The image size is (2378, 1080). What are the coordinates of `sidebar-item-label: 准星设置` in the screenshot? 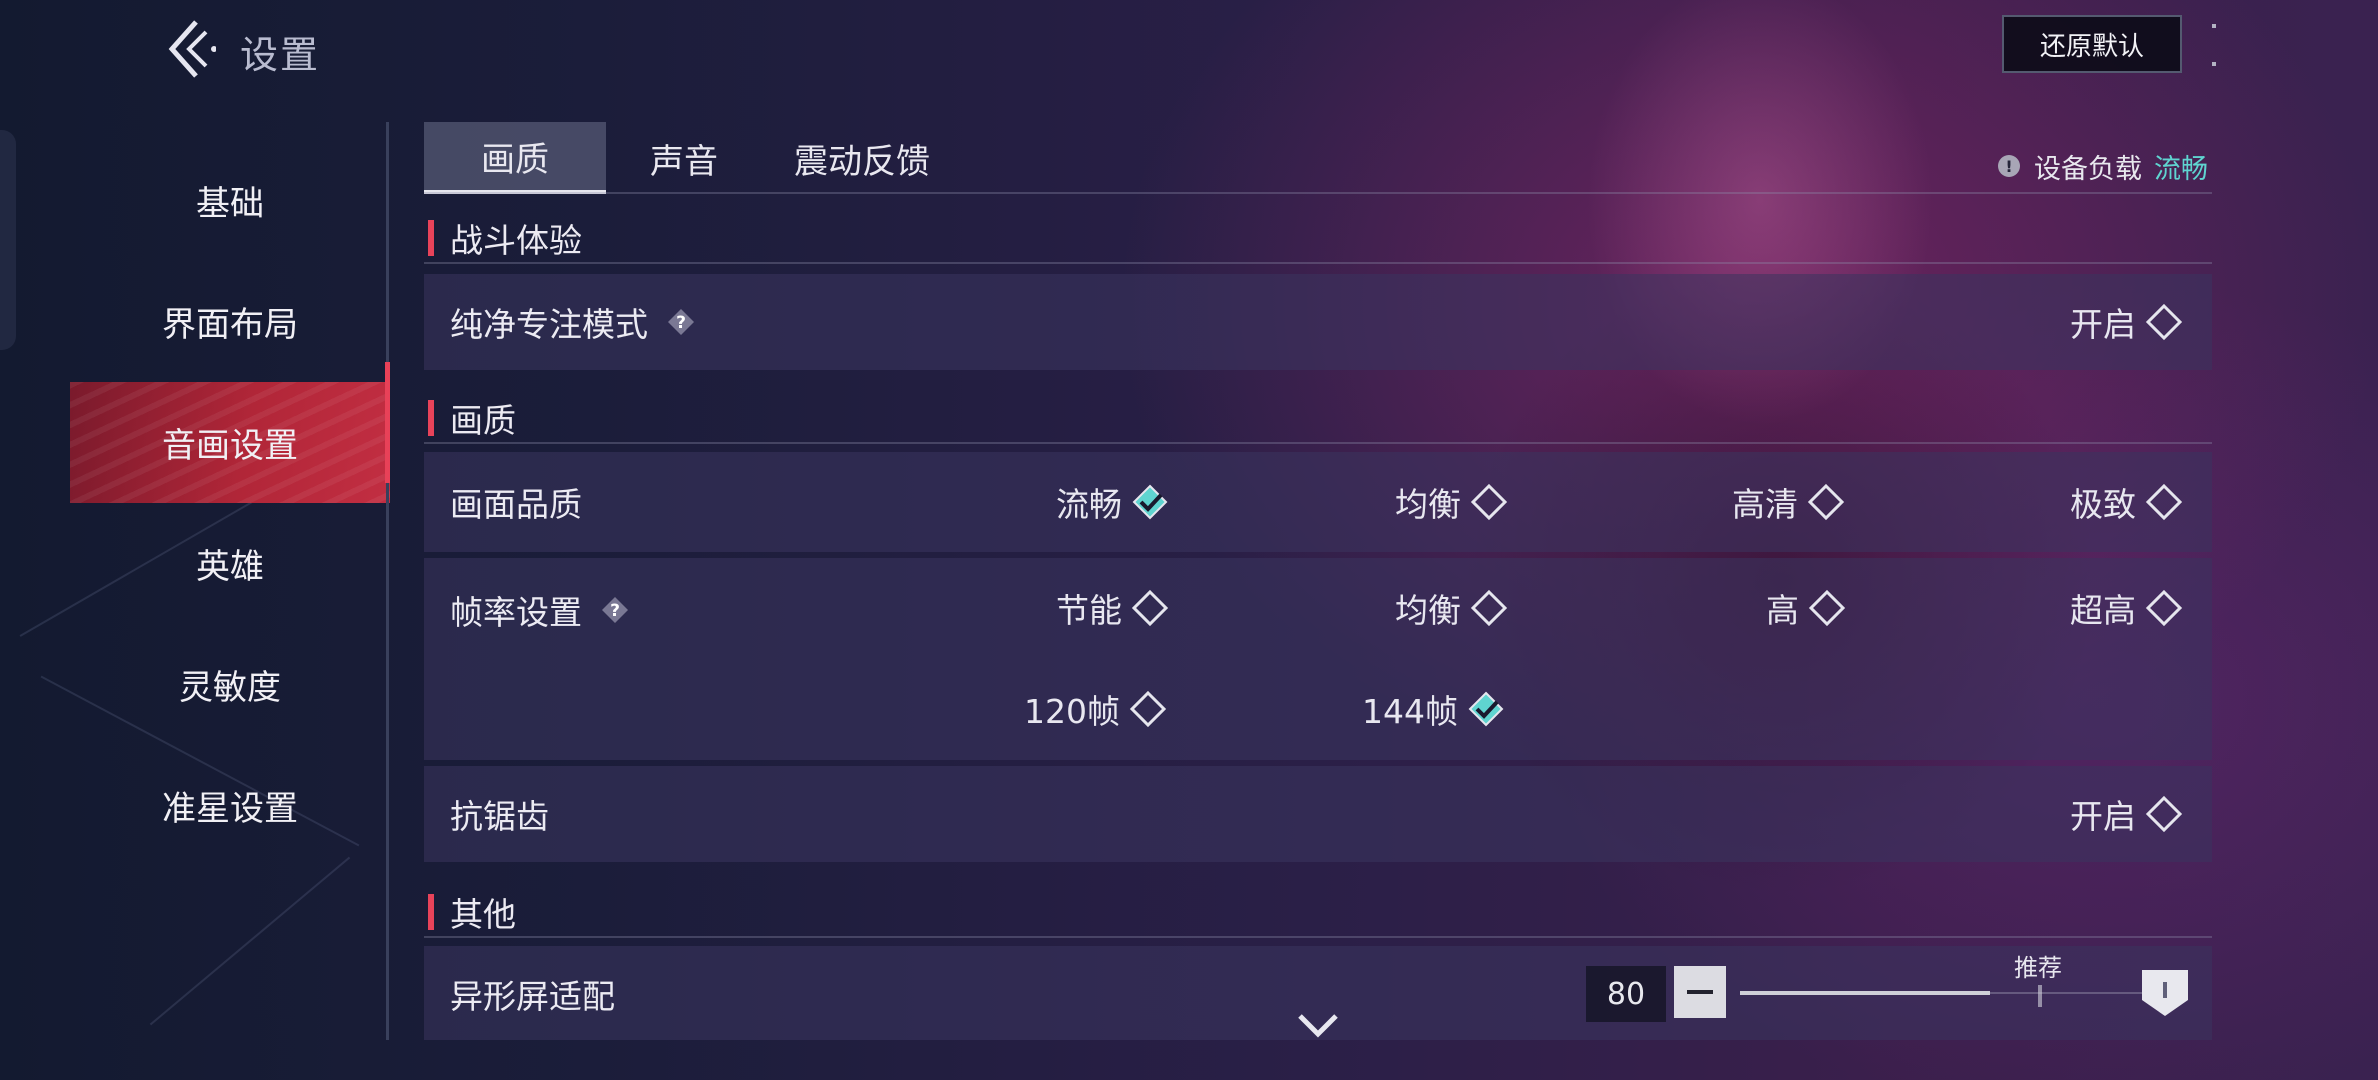 It's located at (230, 809).